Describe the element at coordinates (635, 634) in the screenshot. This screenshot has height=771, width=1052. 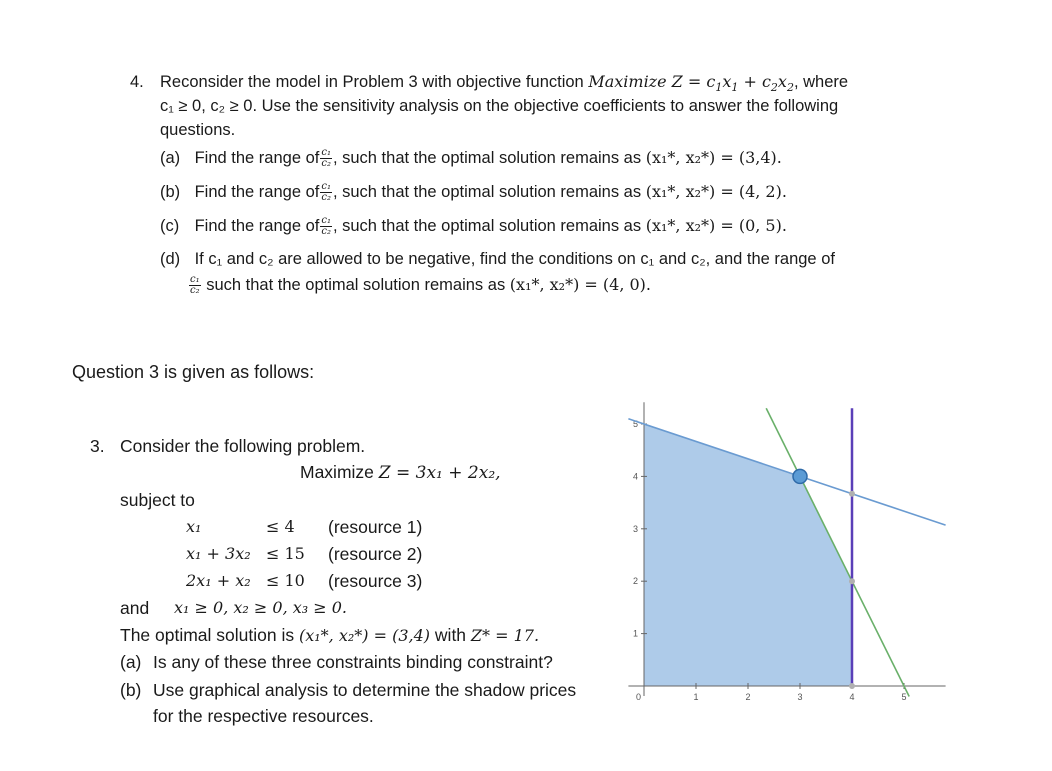
I see `y-tick-label: 1` at that location.